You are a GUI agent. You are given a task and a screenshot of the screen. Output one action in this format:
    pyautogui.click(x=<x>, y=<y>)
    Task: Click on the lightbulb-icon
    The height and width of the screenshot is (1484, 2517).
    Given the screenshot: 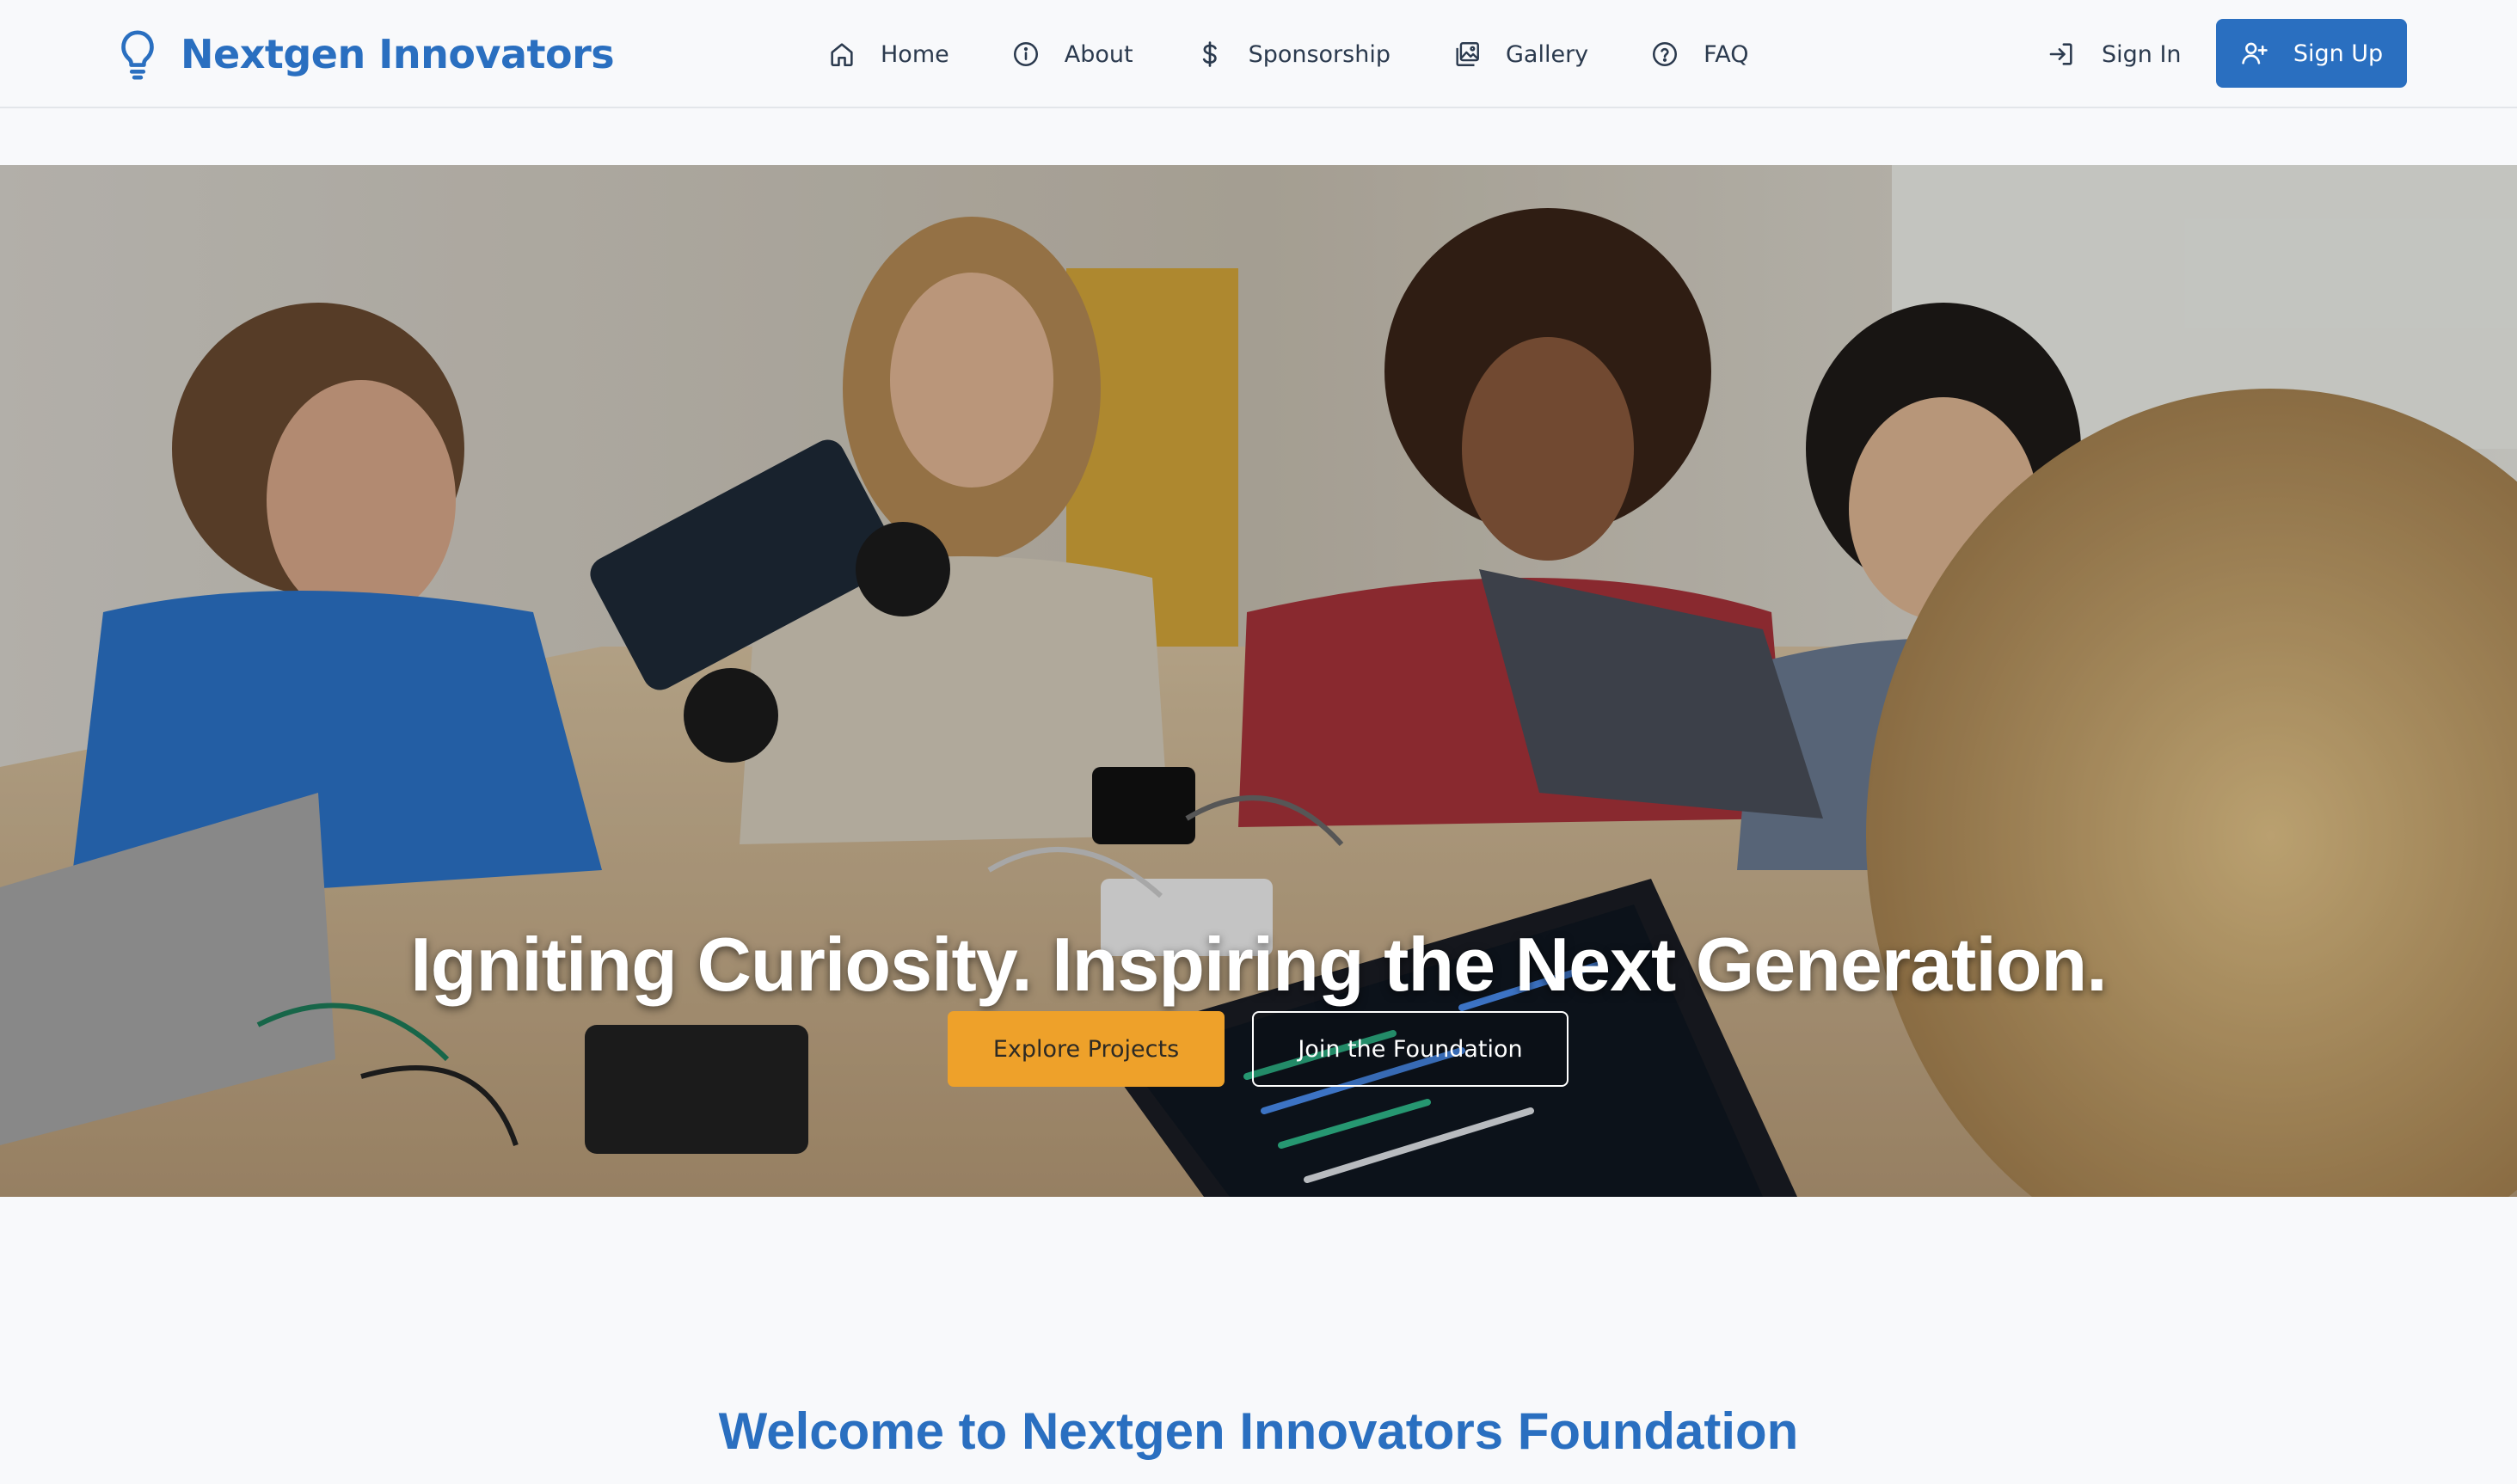 What is the action you would take?
    pyautogui.click(x=137, y=54)
    